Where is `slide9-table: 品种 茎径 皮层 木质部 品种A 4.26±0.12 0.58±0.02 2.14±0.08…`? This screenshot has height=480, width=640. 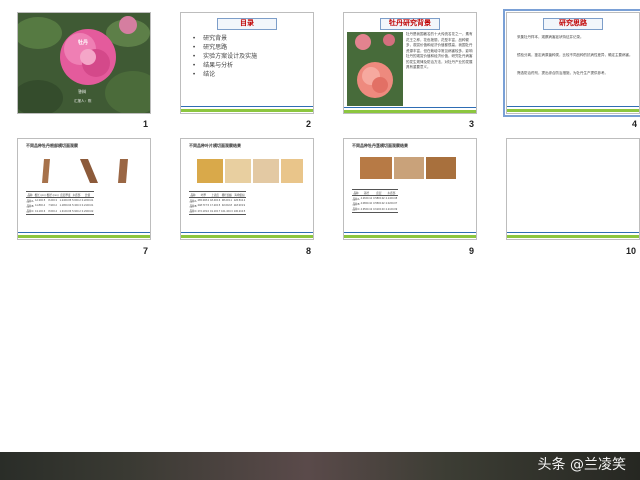
slide9-table: 品种 茎径 皮层 木质部 品种A 4.26±0.12 0.58±0.02 2.14±0.08… is located at coordinates (375, 200).